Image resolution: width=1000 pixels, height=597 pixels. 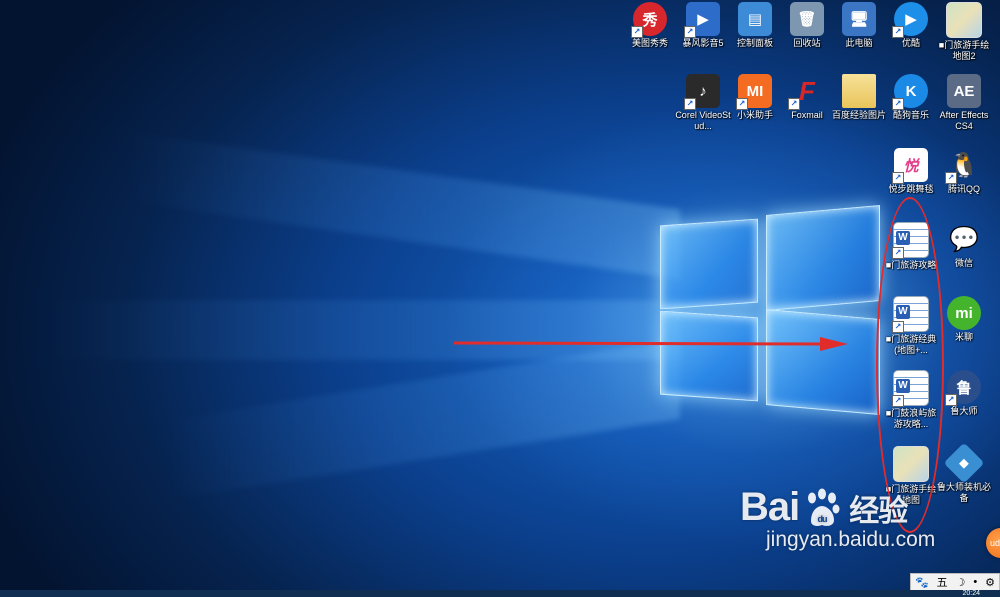 I want to click on desktop-icon-label: 悦步跳舞毯, so click(x=911, y=189).